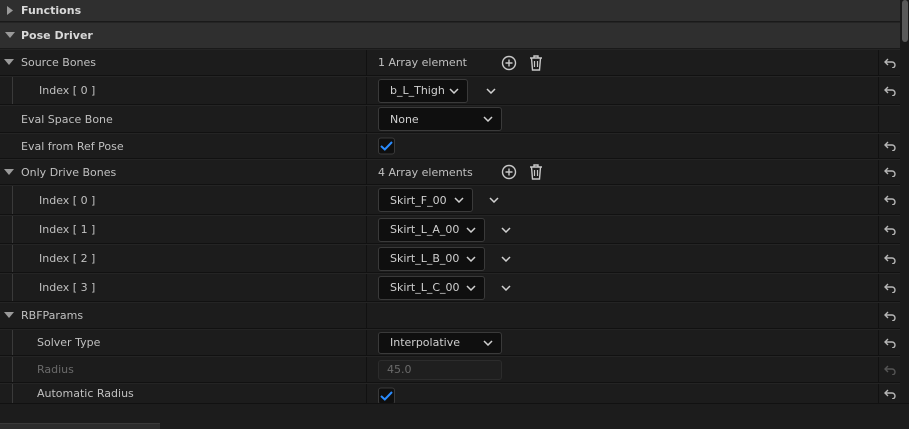 This screenshot has height=429, width=909. Describe the element at coordinates (425, 258) in the screenshot. I see `bone-dropdown-value: Skirt_L_B_00` at that location.